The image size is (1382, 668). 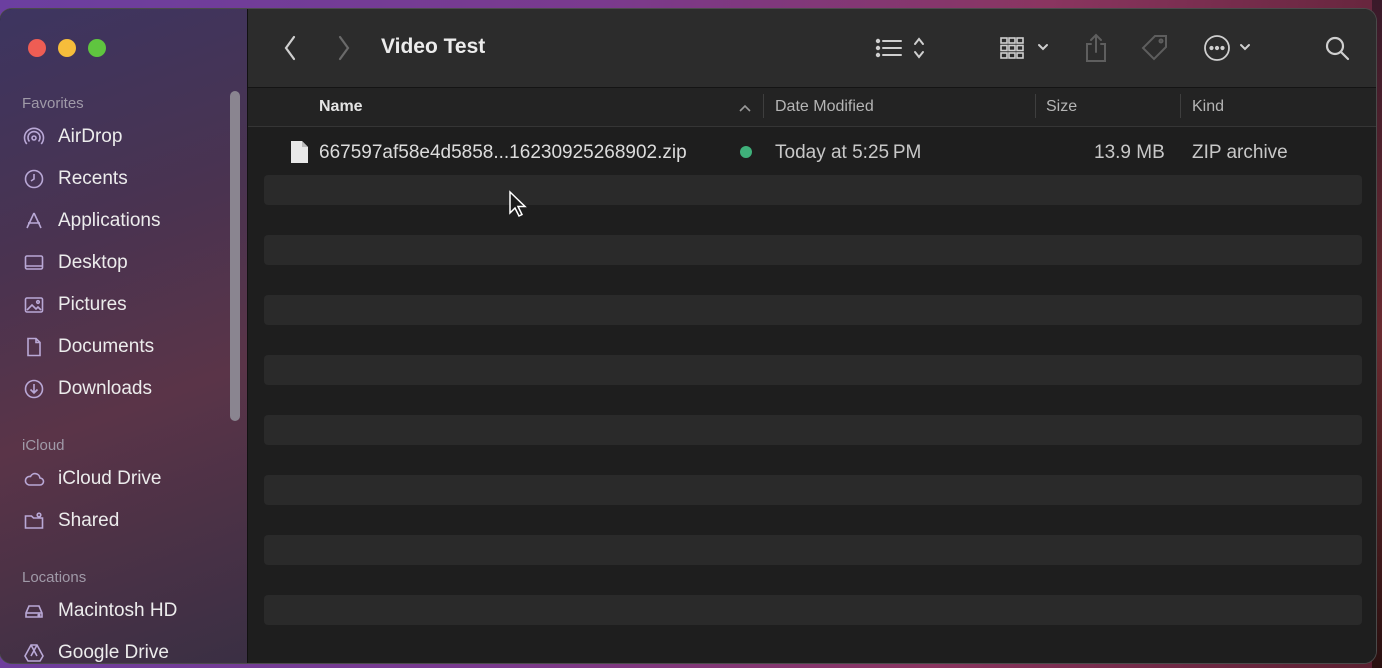 I want to click on file-size: 13.9 MB, so click(x=1129, y=152).